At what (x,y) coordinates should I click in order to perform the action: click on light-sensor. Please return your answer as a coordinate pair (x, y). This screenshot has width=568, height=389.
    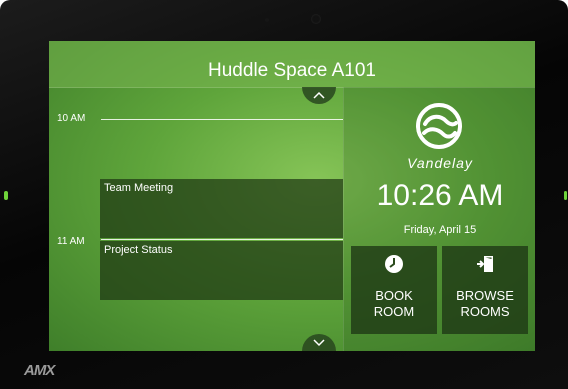
    Looking at the image, I should click on (267, 20).